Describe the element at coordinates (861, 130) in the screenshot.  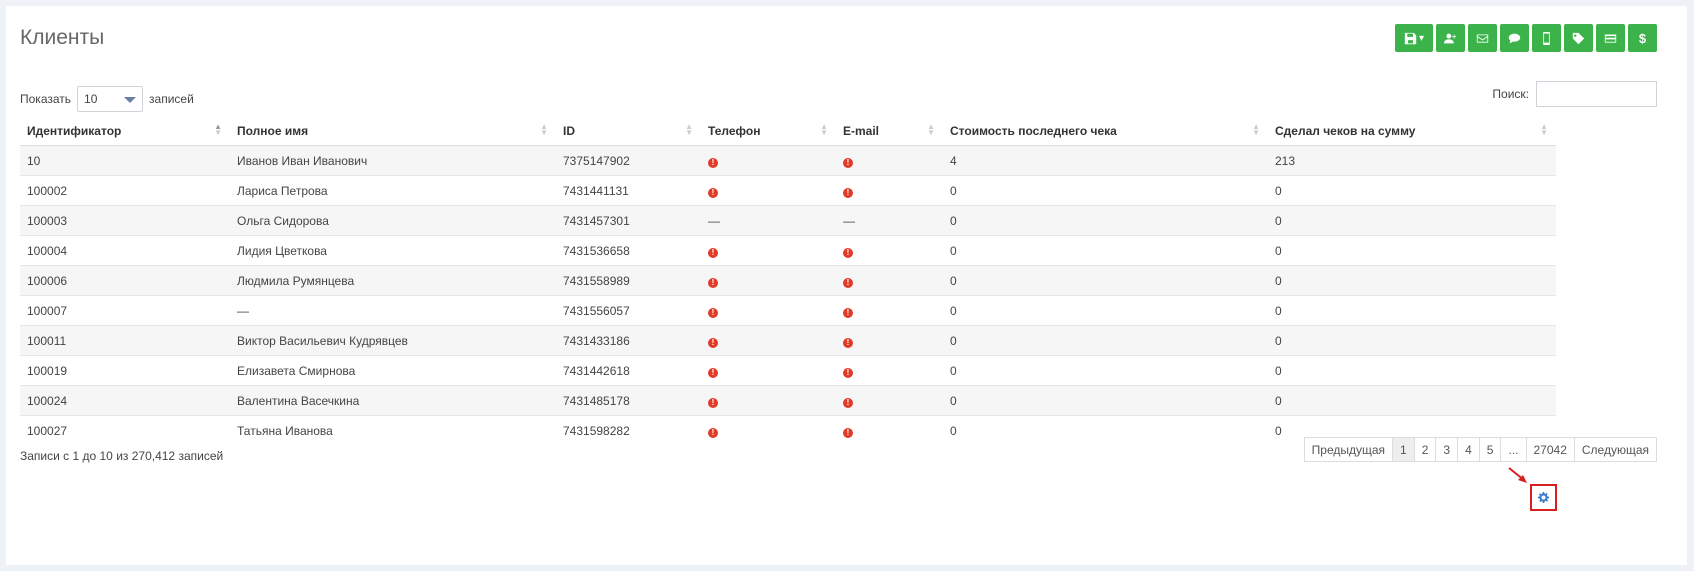
I see `header-label: E-mail` at that location.